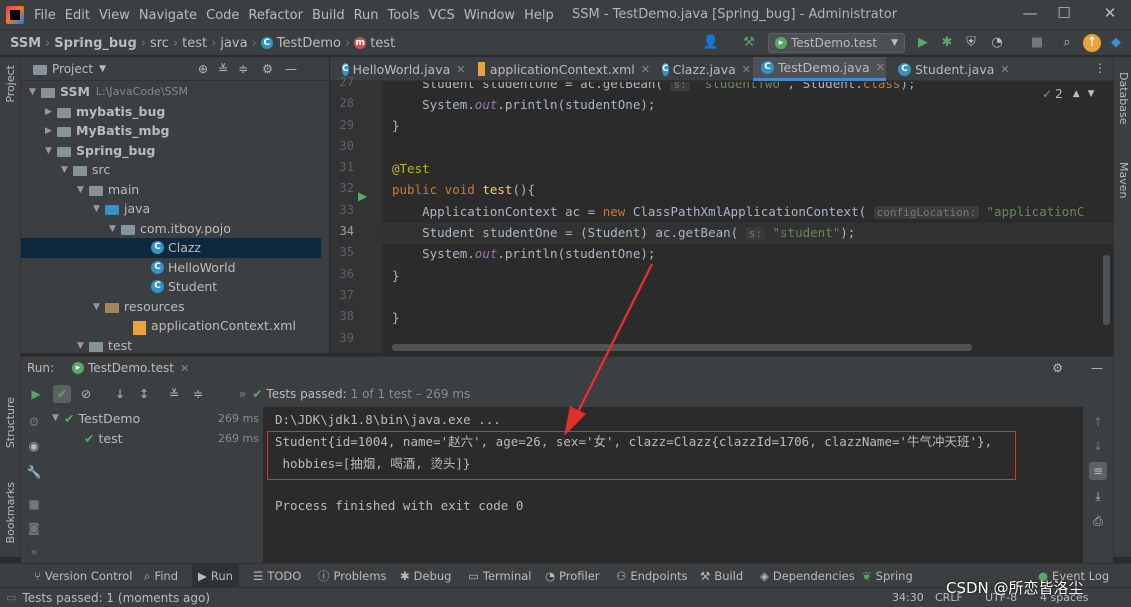 This screenshot has width=1131, height=607. What do you see at coordinates (887, 576) in the screenshot?
I see `bottom-tab-spring: ❦ Spring` at bounding box center [887, 576].